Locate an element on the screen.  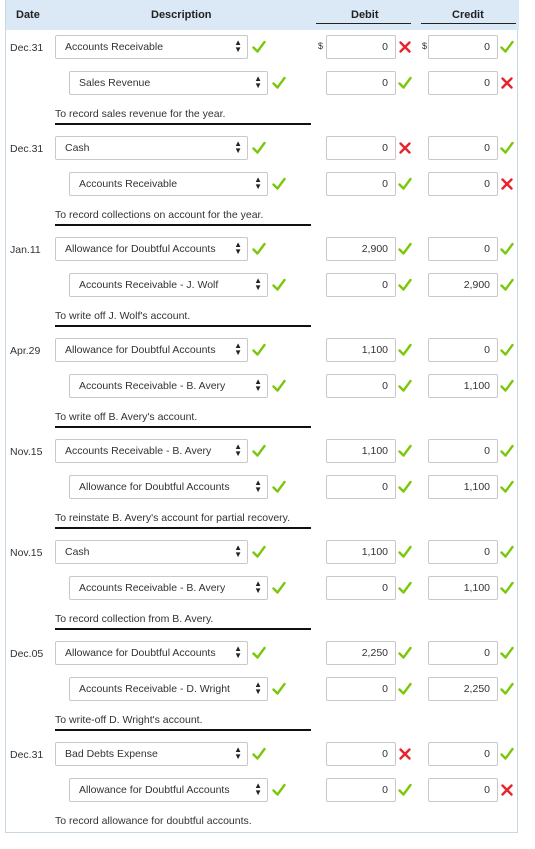
account-select: Accounts Receivable - J. Wolf ▲ ▼ is located at coordinates (168, 285).